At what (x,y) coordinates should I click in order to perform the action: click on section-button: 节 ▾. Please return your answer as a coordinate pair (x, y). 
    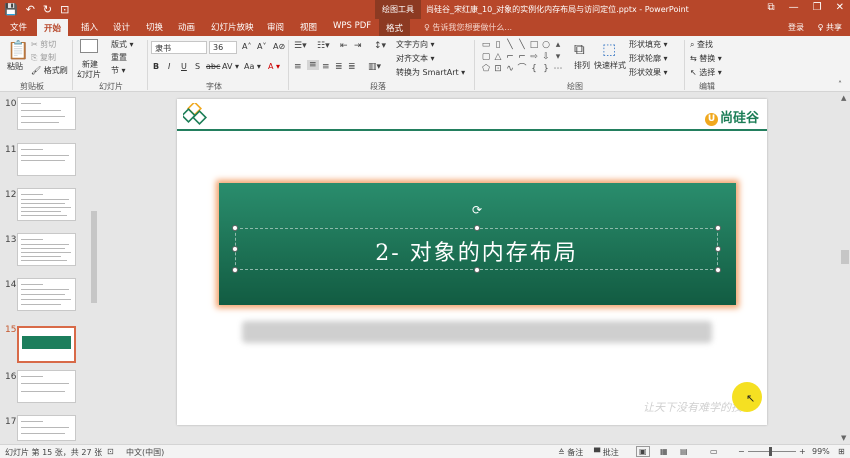
    Looking at the image, I should click on (118, 70).